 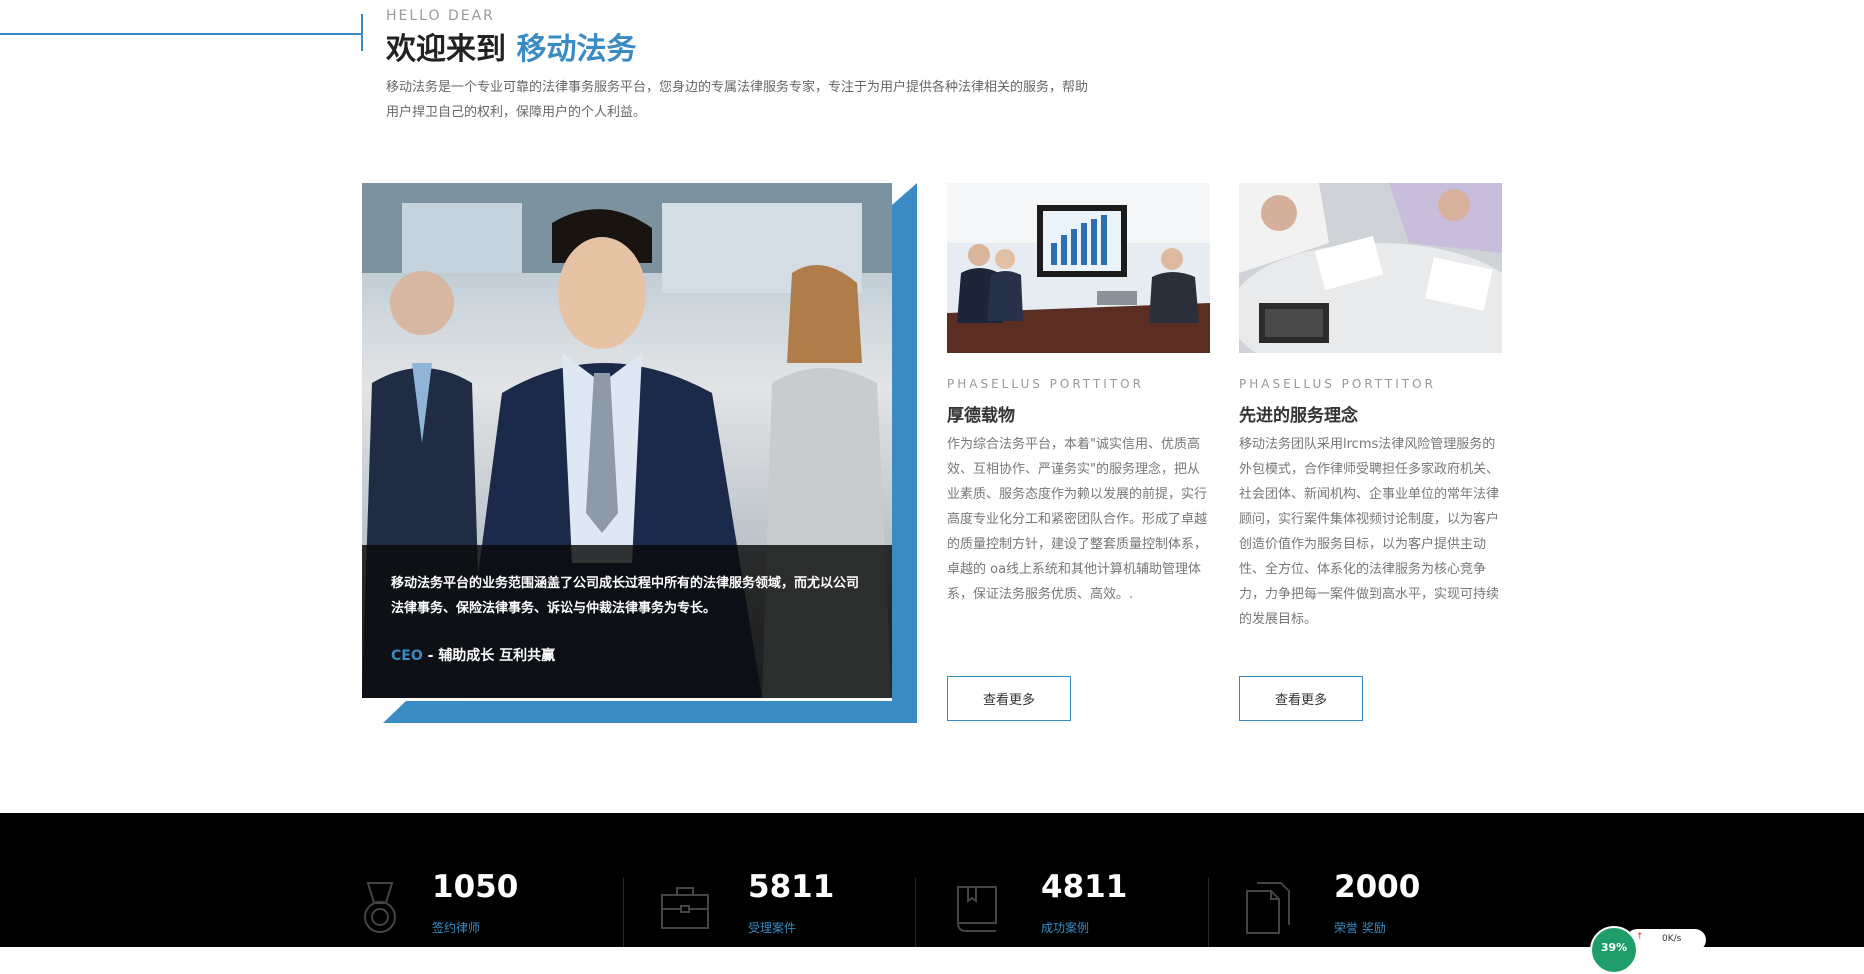 What do you see at coordinates (1614, 950) in the screenshot?
I see `speed-percent-badge: 39%` at bounding box center [1614, 950].